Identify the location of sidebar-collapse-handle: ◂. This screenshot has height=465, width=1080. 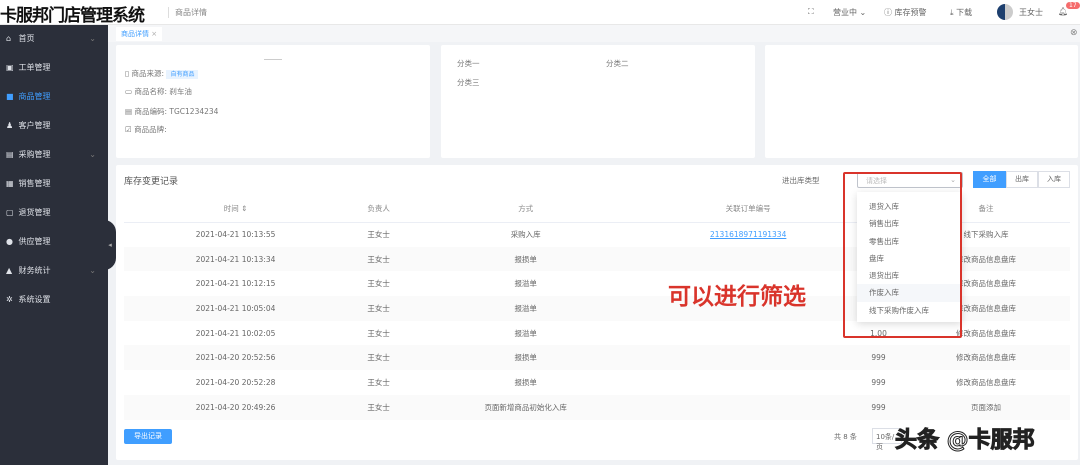
(110, 245).